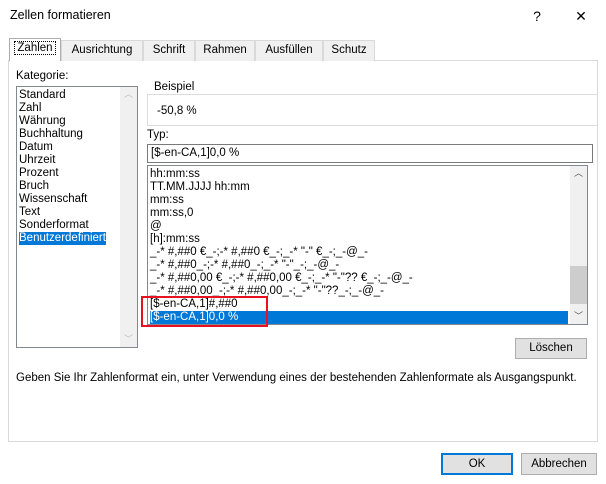 This screenshot has width=606, height=484. Describe the element at coordinates (54, 225) in the screenshot. I see `list-item: Sonderformat` at that location.